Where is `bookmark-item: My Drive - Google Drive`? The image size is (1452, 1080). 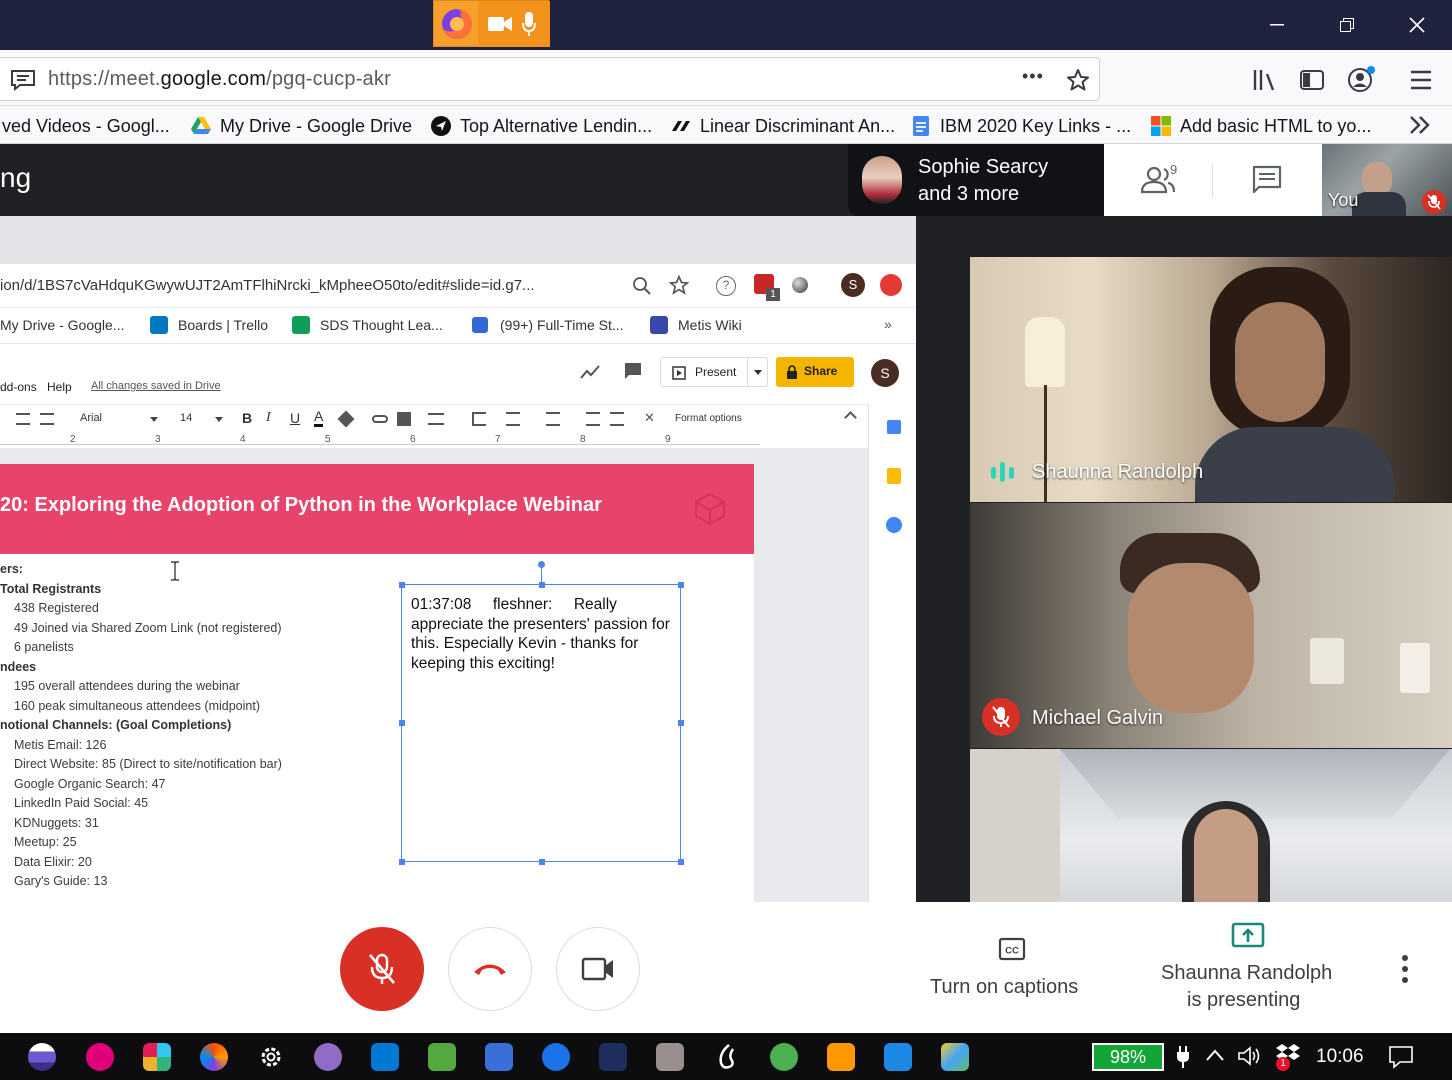 bookmark-item: My Drive - Google Drive is located at coordinates (301, 126).